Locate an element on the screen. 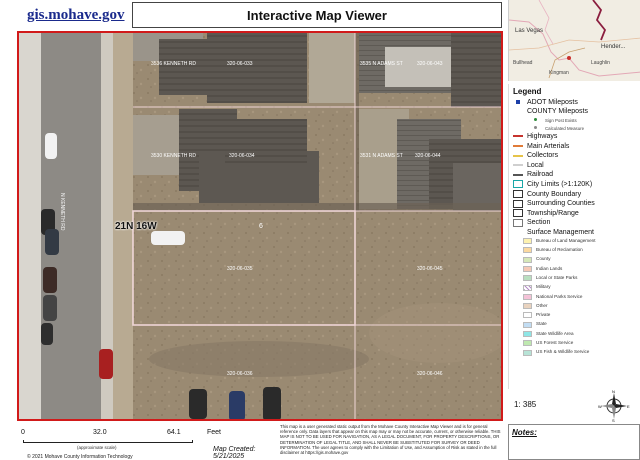  legend-label: County is located at coordinates (543, 259).